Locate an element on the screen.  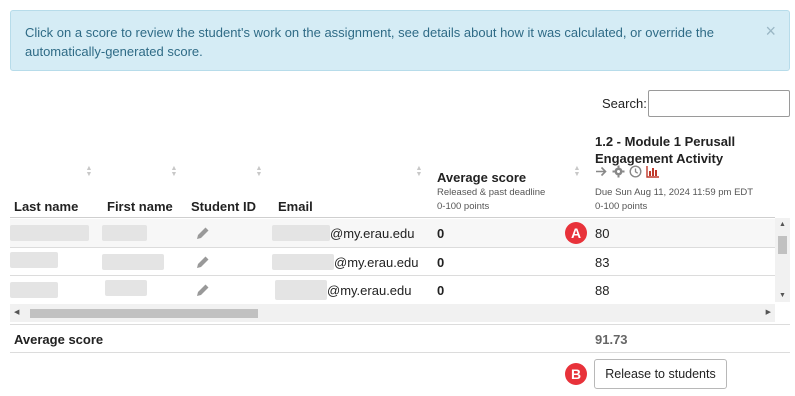
footer-divider-bottom is located at coordinates (400, 352).